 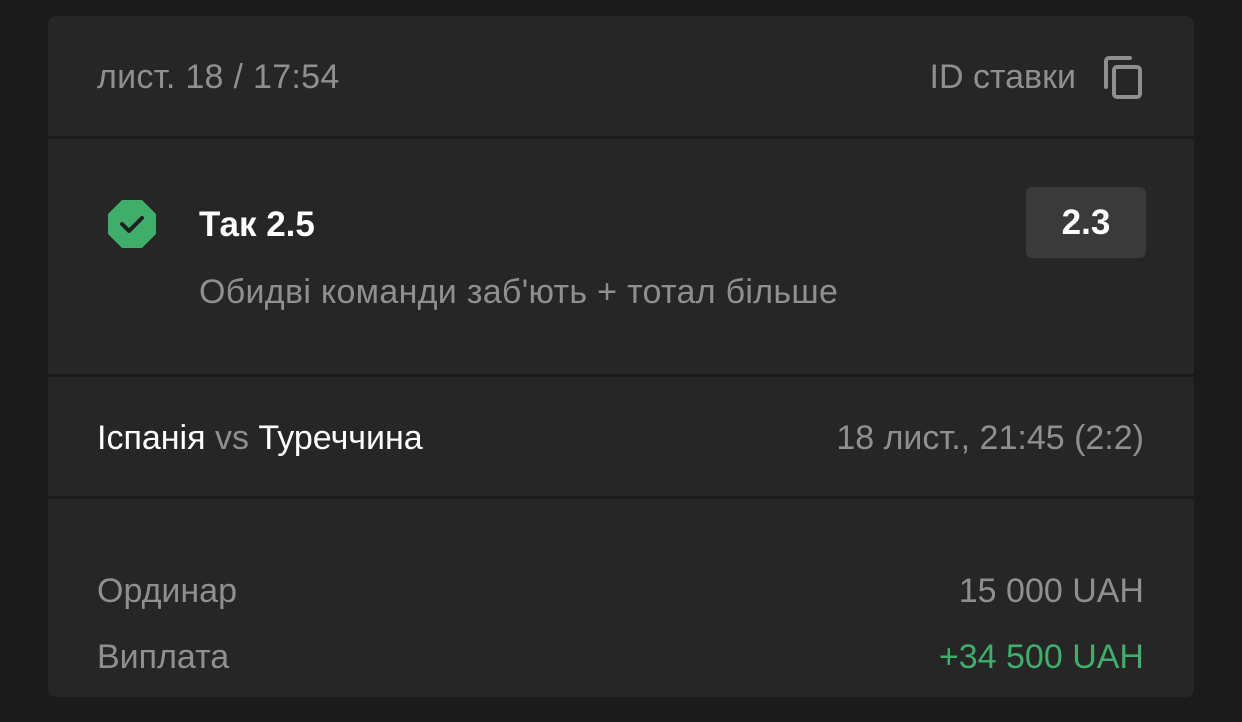 I want to click on copy-icon, so click(x=1124, y=78).